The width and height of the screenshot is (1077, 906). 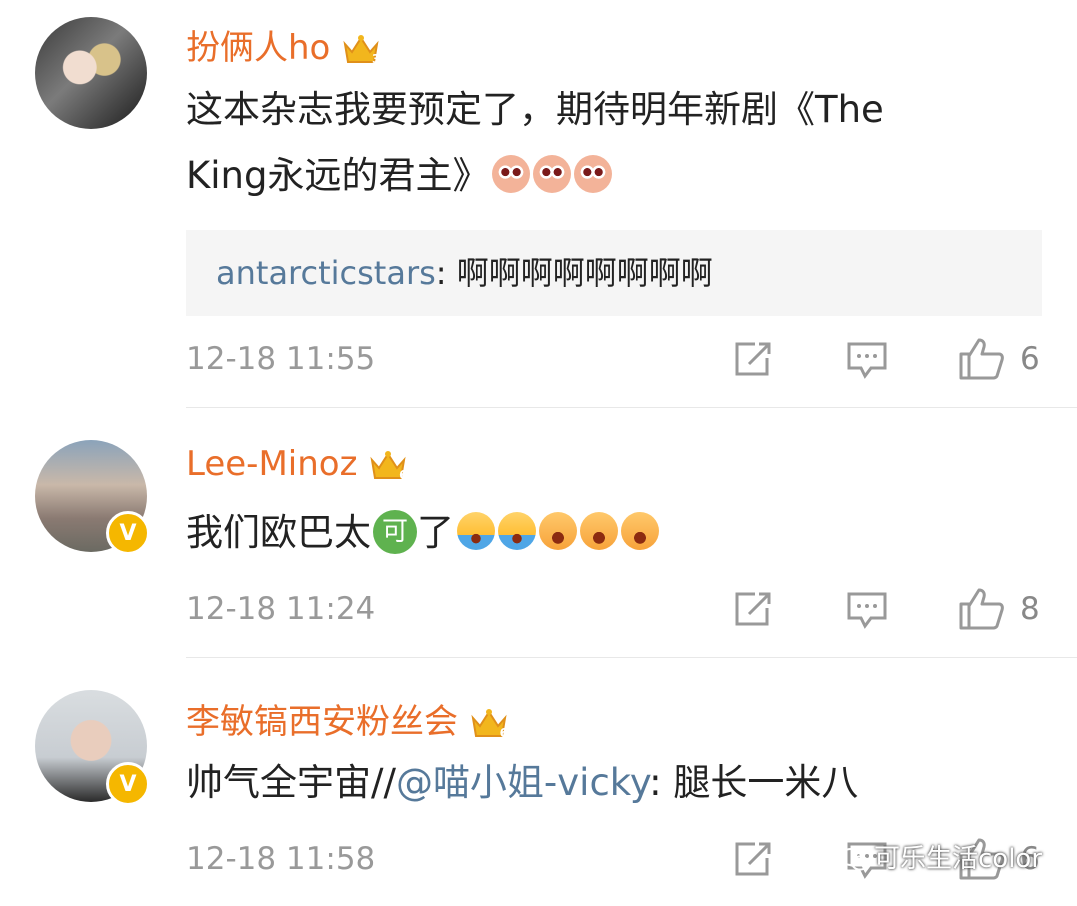 What do you see at coordinates (322, 722) in the screenshot?
I see `username-label: 李敏镐西安粉丝会` at bounding box center [322, 722].